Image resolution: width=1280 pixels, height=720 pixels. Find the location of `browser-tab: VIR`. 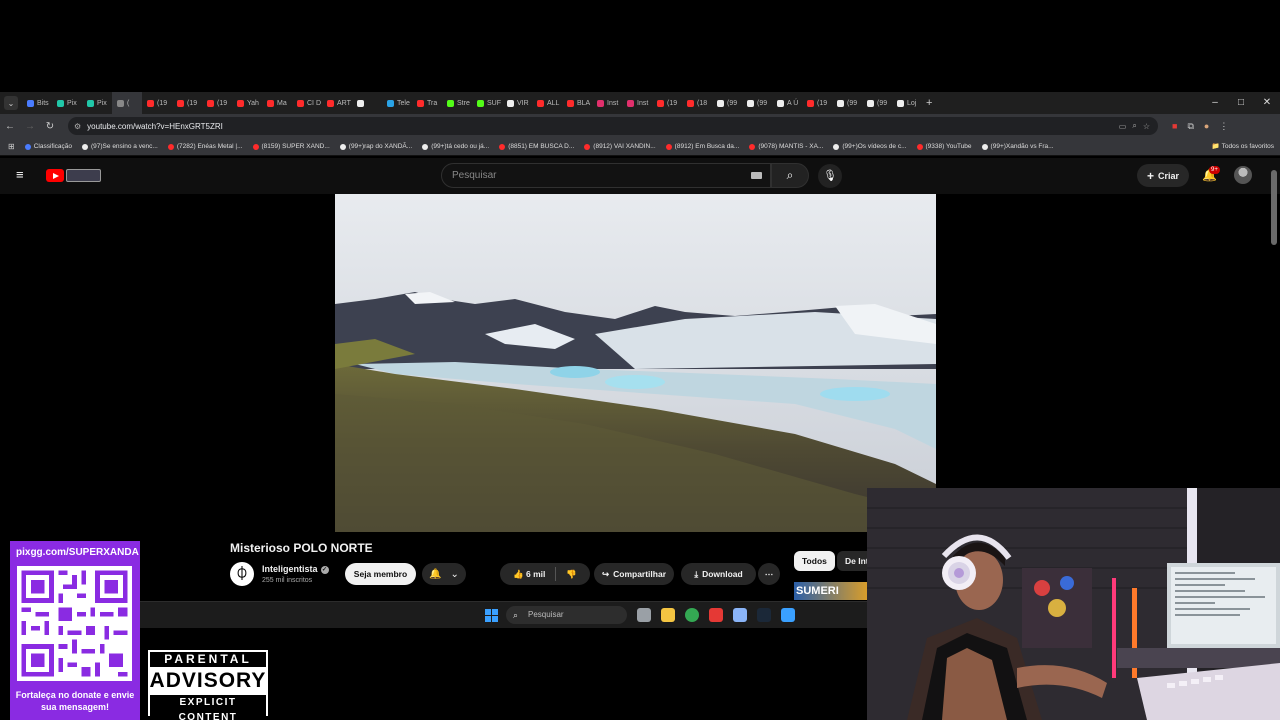

browser-tab: VIR is located at coordinates (517, 103).